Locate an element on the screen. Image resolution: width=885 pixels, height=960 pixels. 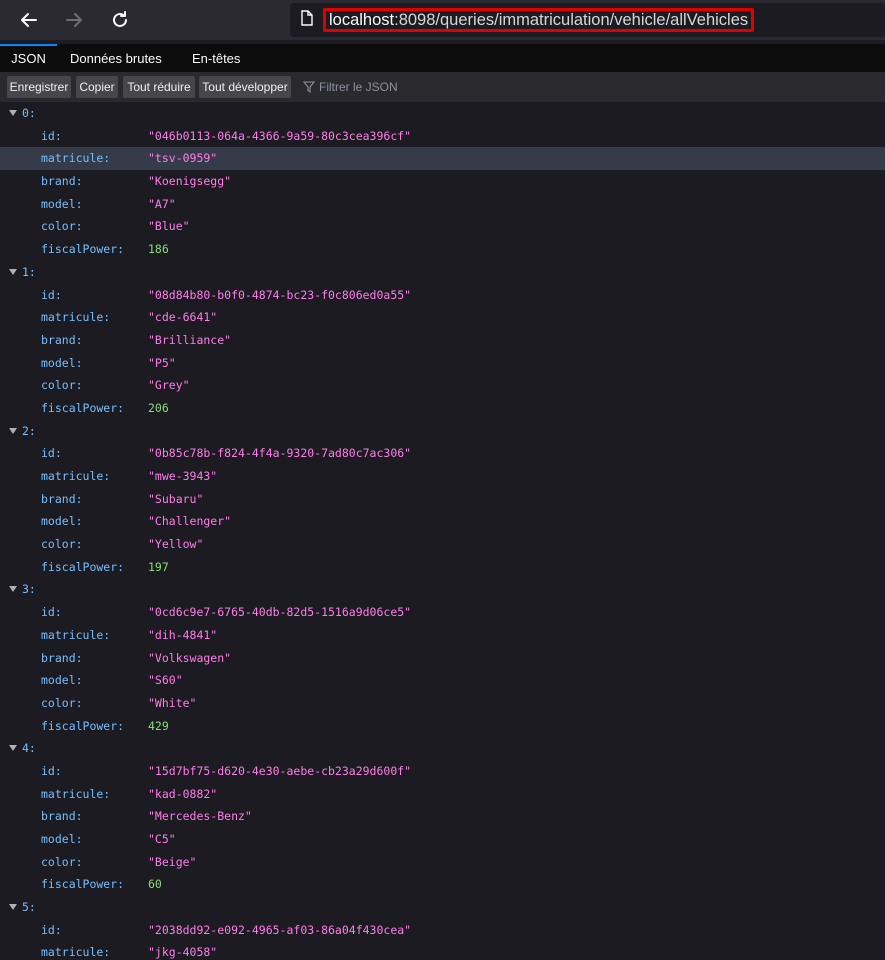
filter-json-input: Filtrer le JSON is located at coordinates (350, 87).